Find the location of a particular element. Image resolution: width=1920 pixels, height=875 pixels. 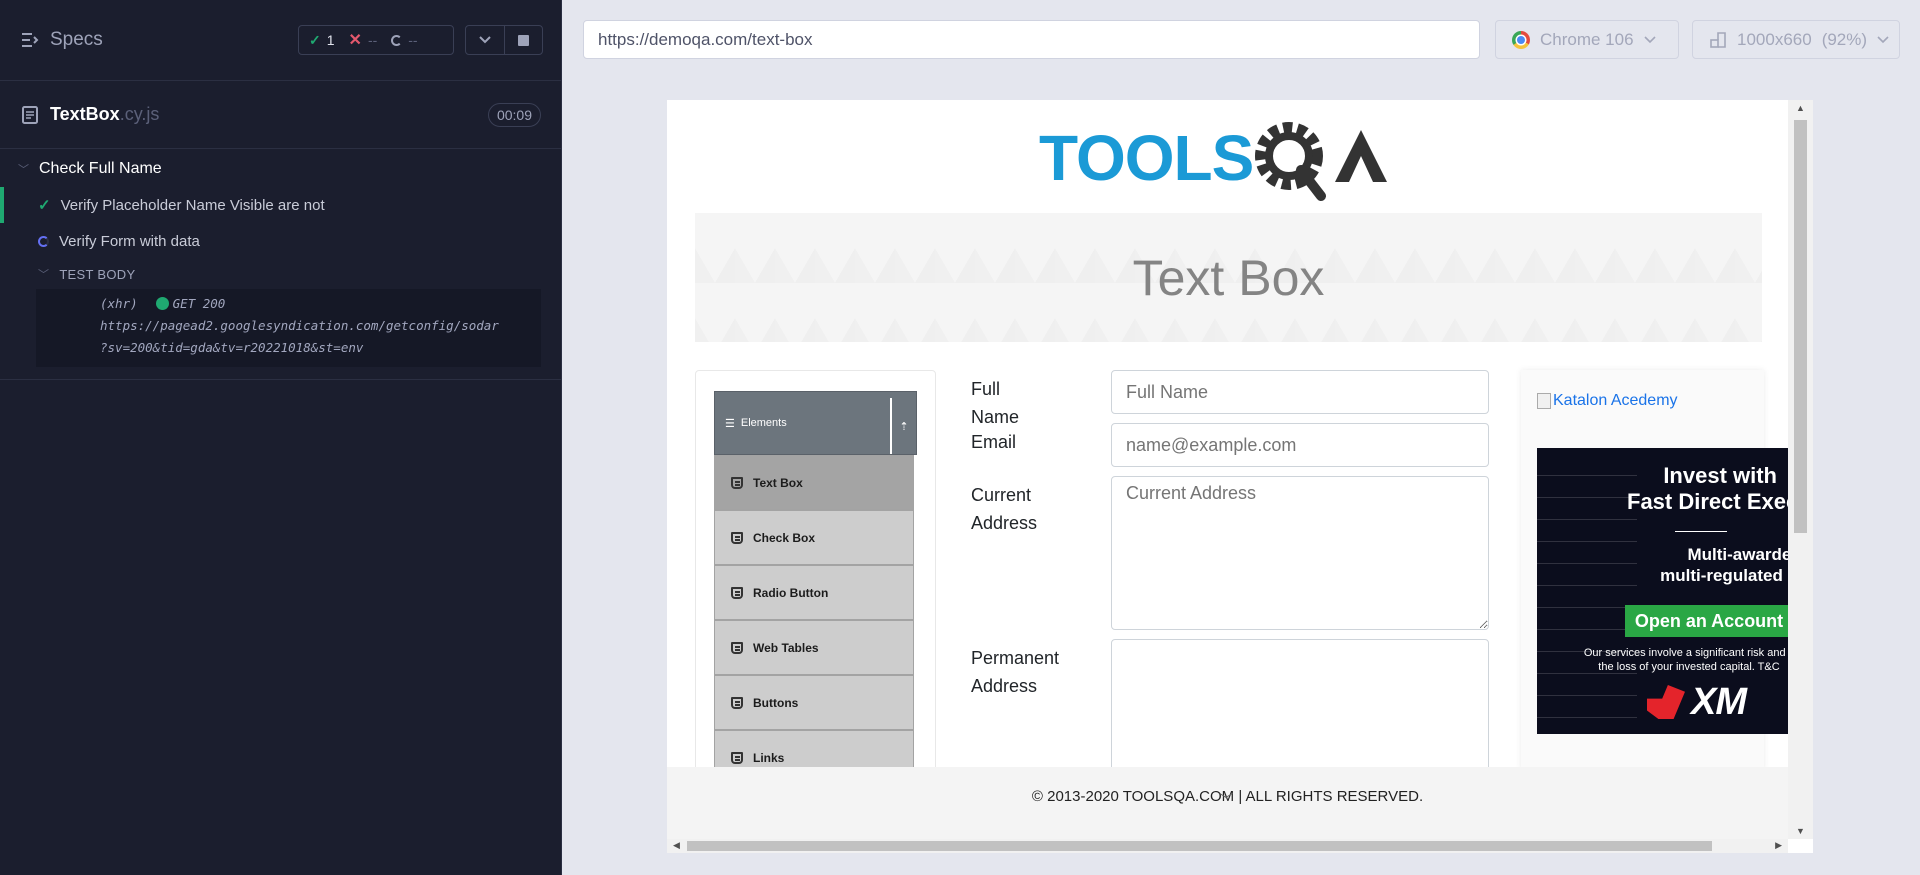

ad-headline-2: Fast Direct Execut is located at coordinates (1712, 501).